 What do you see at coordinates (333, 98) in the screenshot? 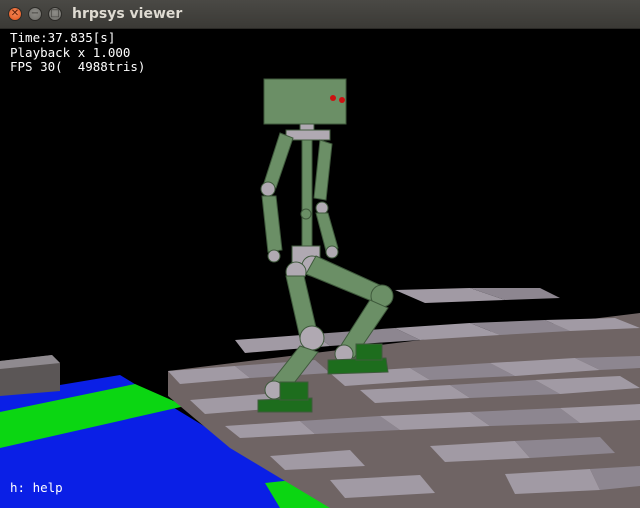
I see `robot-eye-left` at bounding box center [333, 98].